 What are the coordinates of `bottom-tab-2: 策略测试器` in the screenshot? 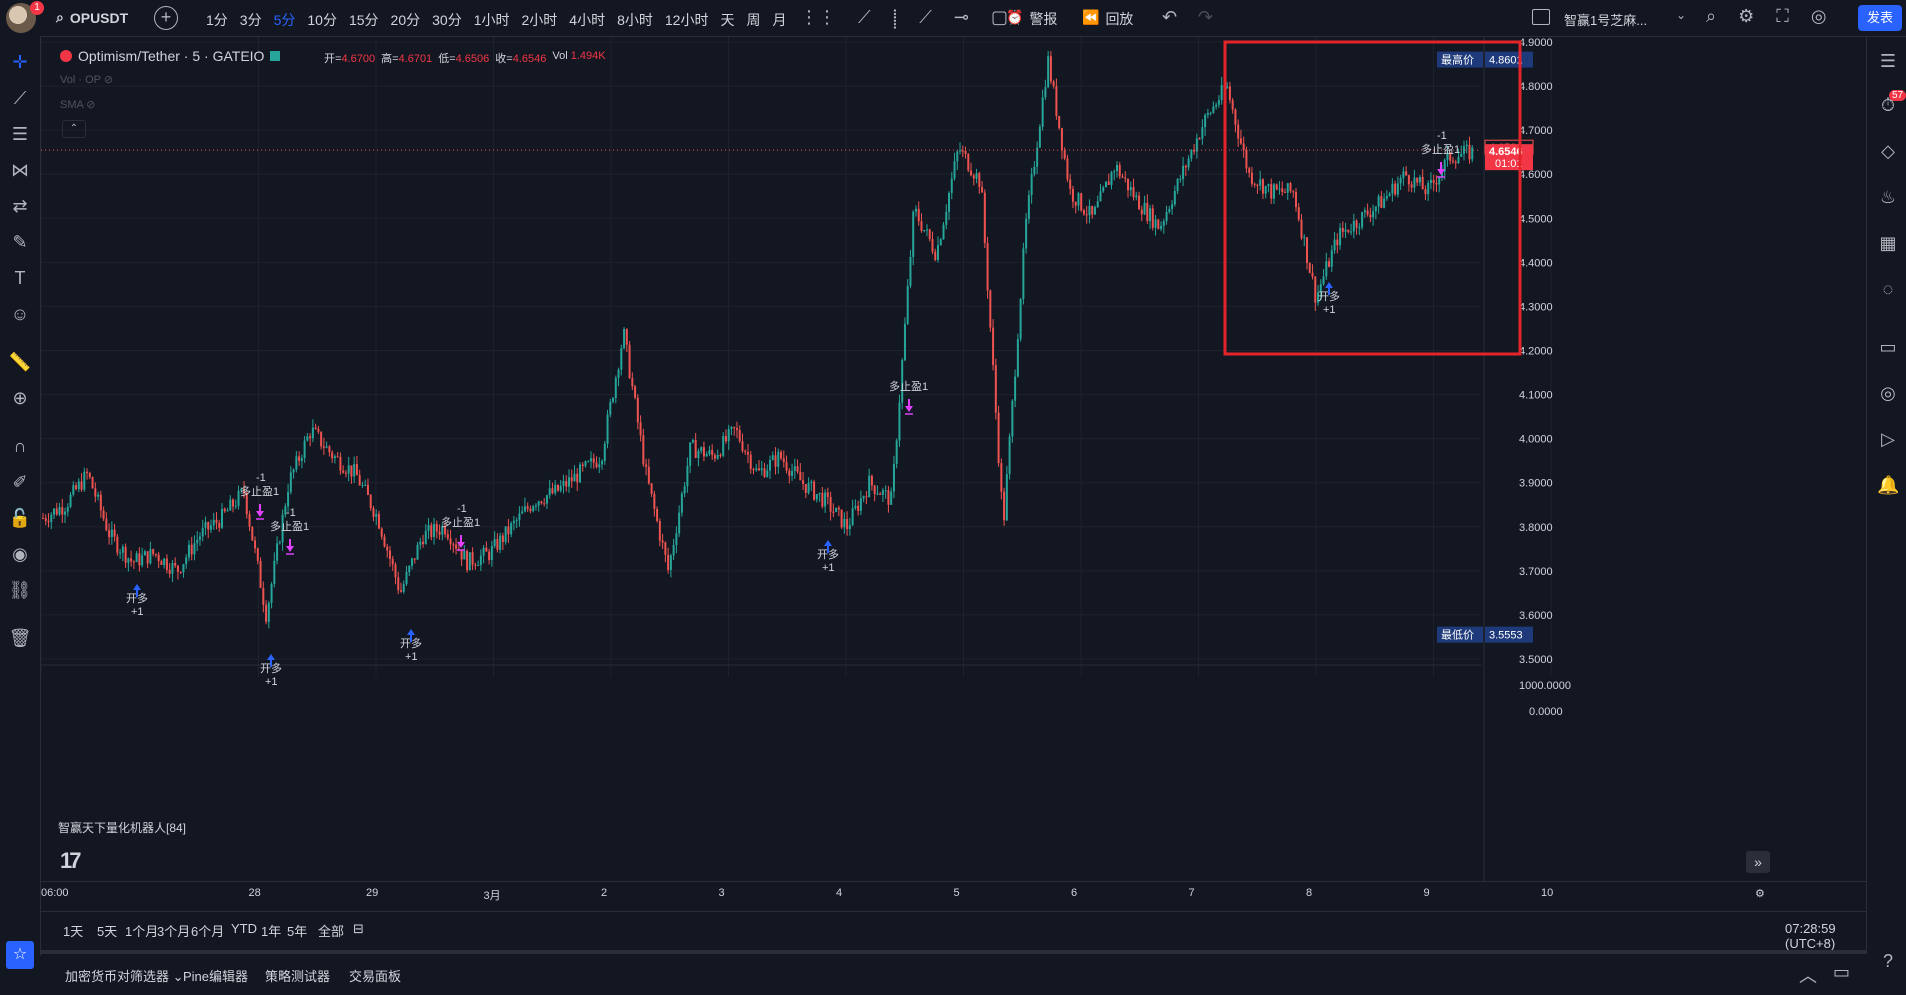 It's located at (297, 975).